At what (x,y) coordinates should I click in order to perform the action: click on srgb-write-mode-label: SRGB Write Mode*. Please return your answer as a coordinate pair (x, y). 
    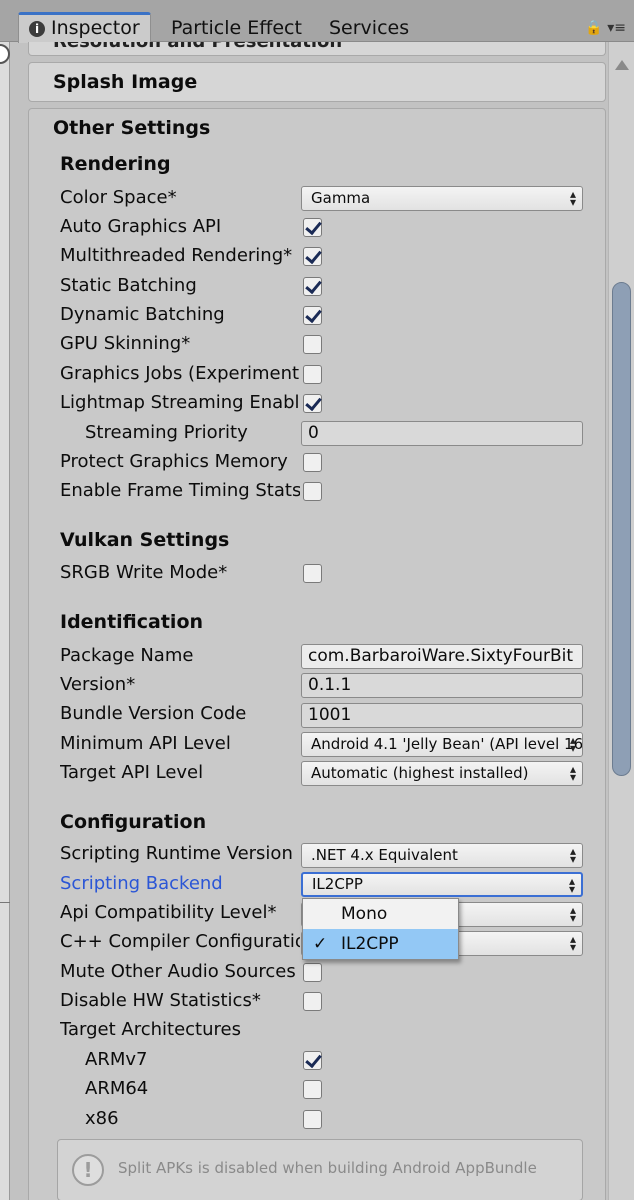
    Looking at the image, I should click on (144, 572).